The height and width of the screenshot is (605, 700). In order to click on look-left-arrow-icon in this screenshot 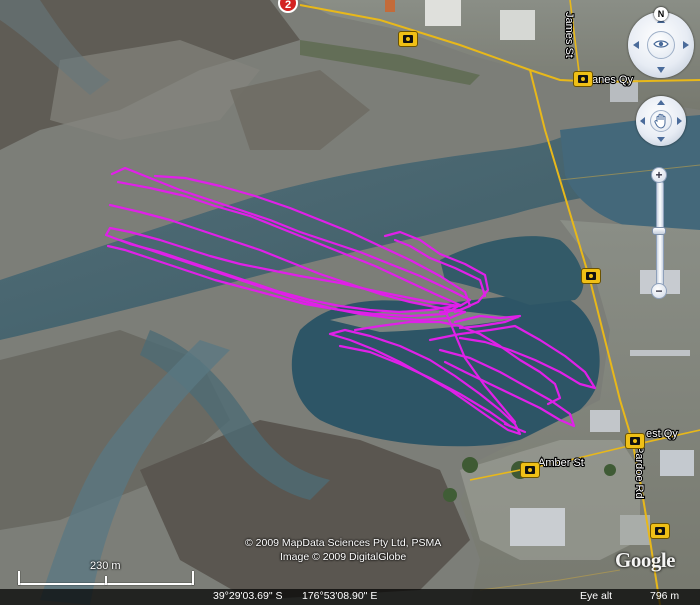, I will do `click(636, 45)`.